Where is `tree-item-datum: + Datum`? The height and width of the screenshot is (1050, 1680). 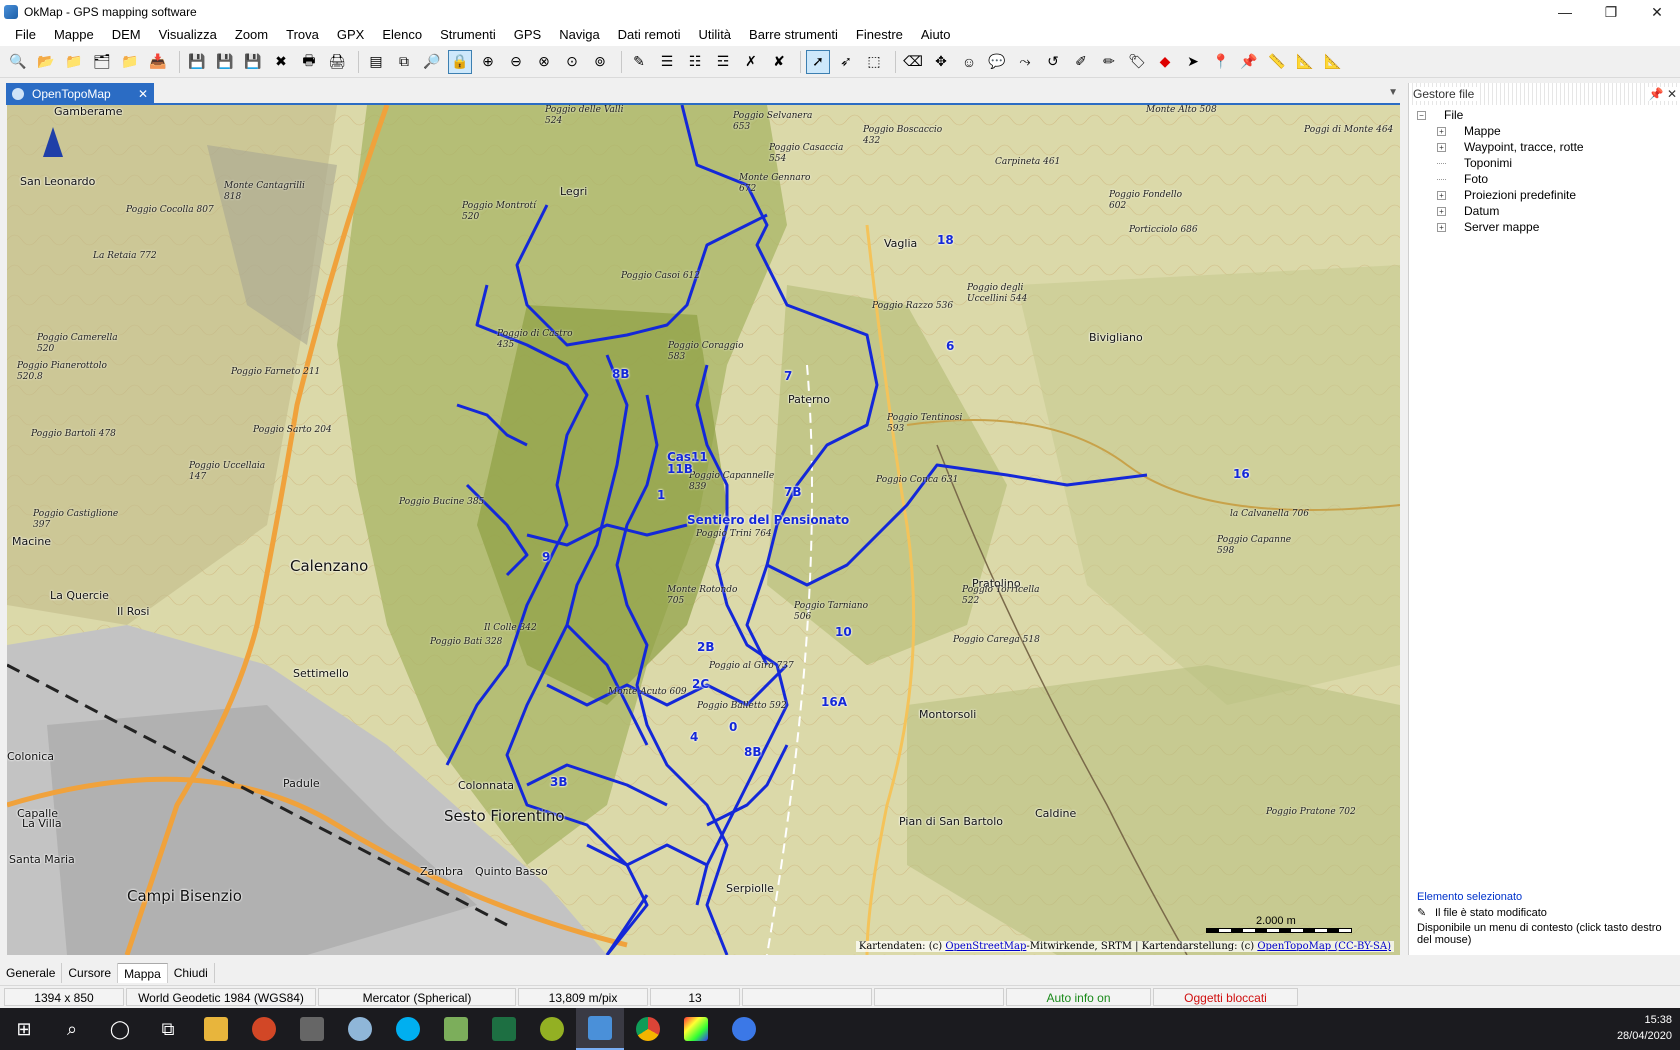 tree-item-datum: + Datum is located at coordinates (1548, 211).